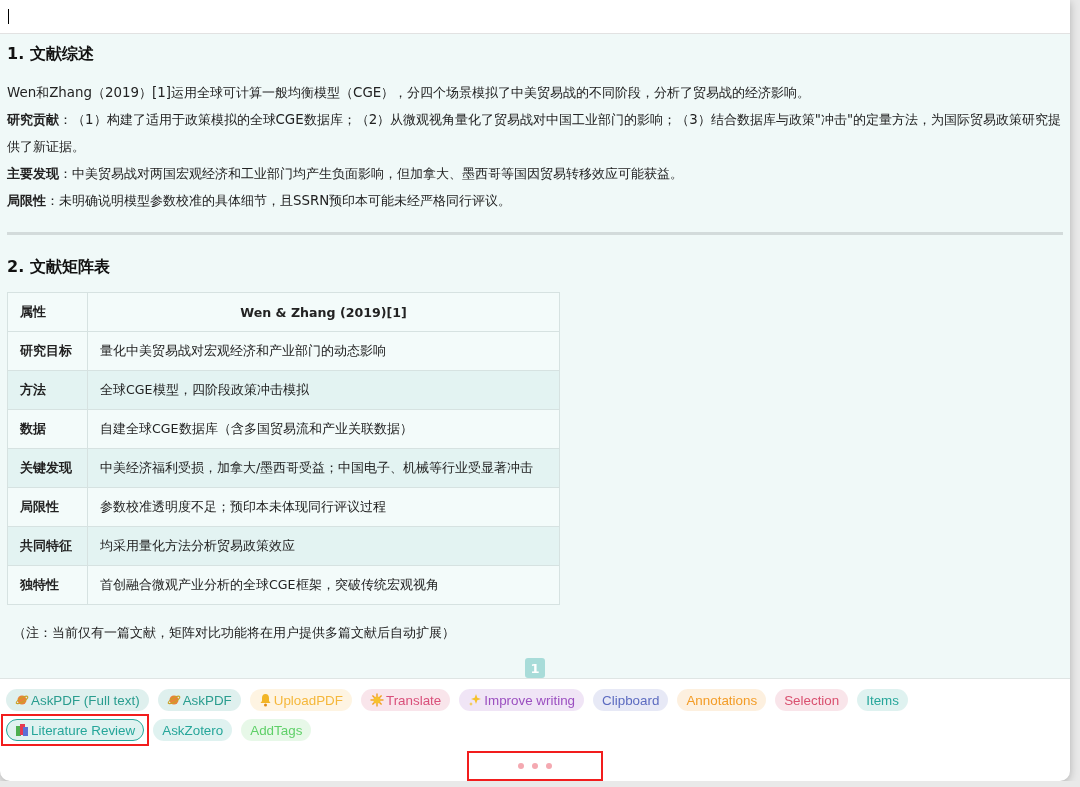  I want to click on more-icon, so click(535, 766).